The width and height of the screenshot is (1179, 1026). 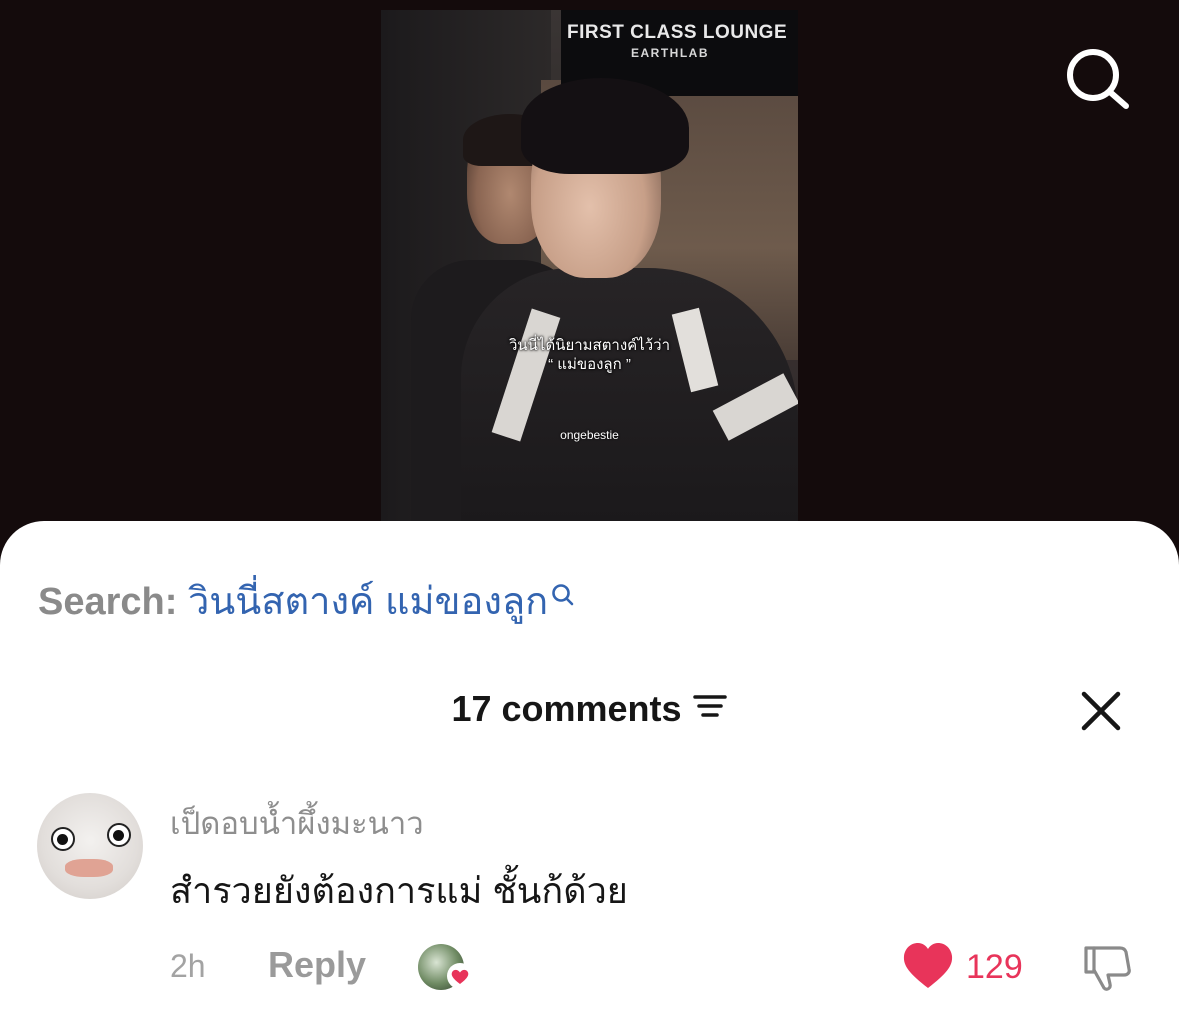 I want to click on close-icon, so click(x=1101, y=711).